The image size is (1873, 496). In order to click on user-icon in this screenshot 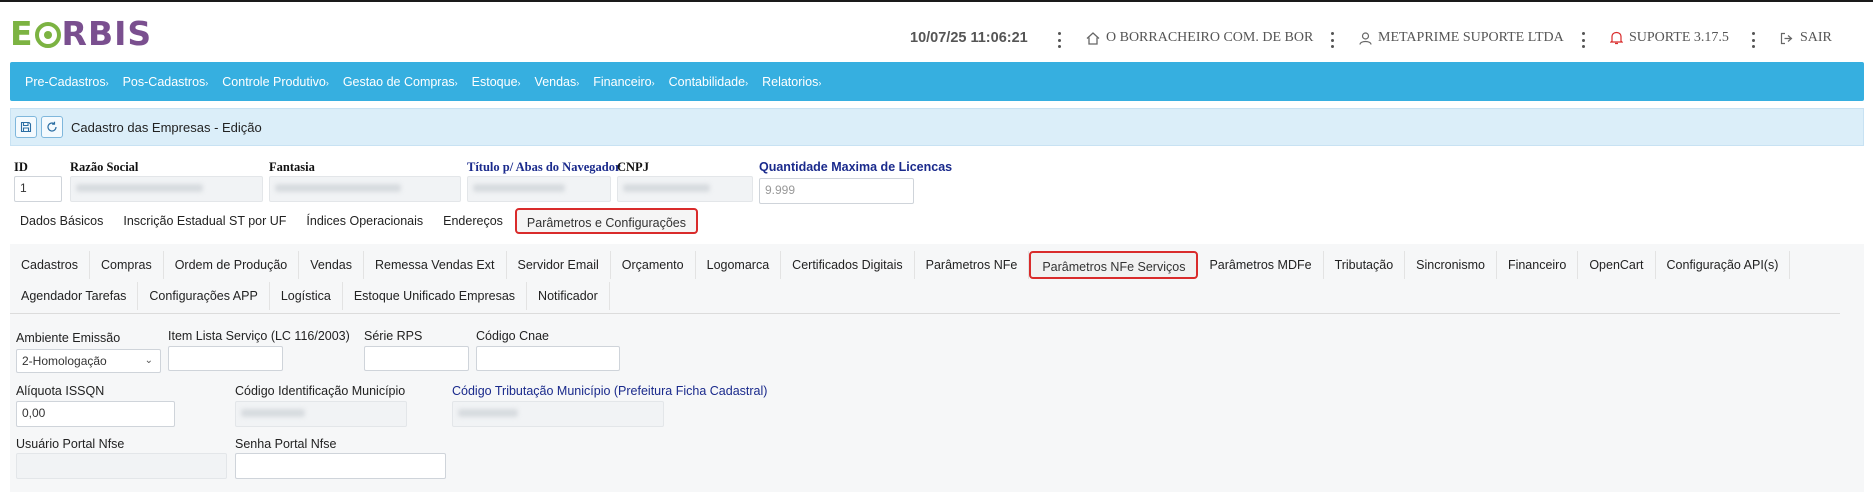, I will do `click(1365, 38)`.